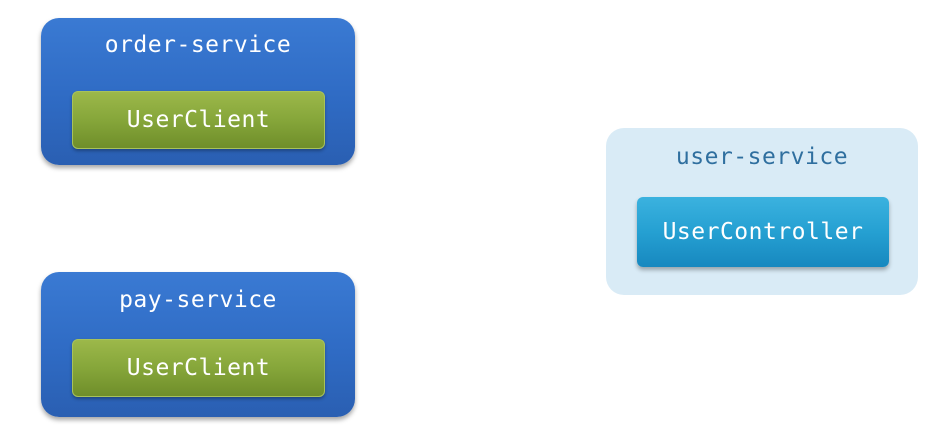 The image size is (948, 438). I want to click on pay-service-box: pay-service UserClient, so click(198, 344).